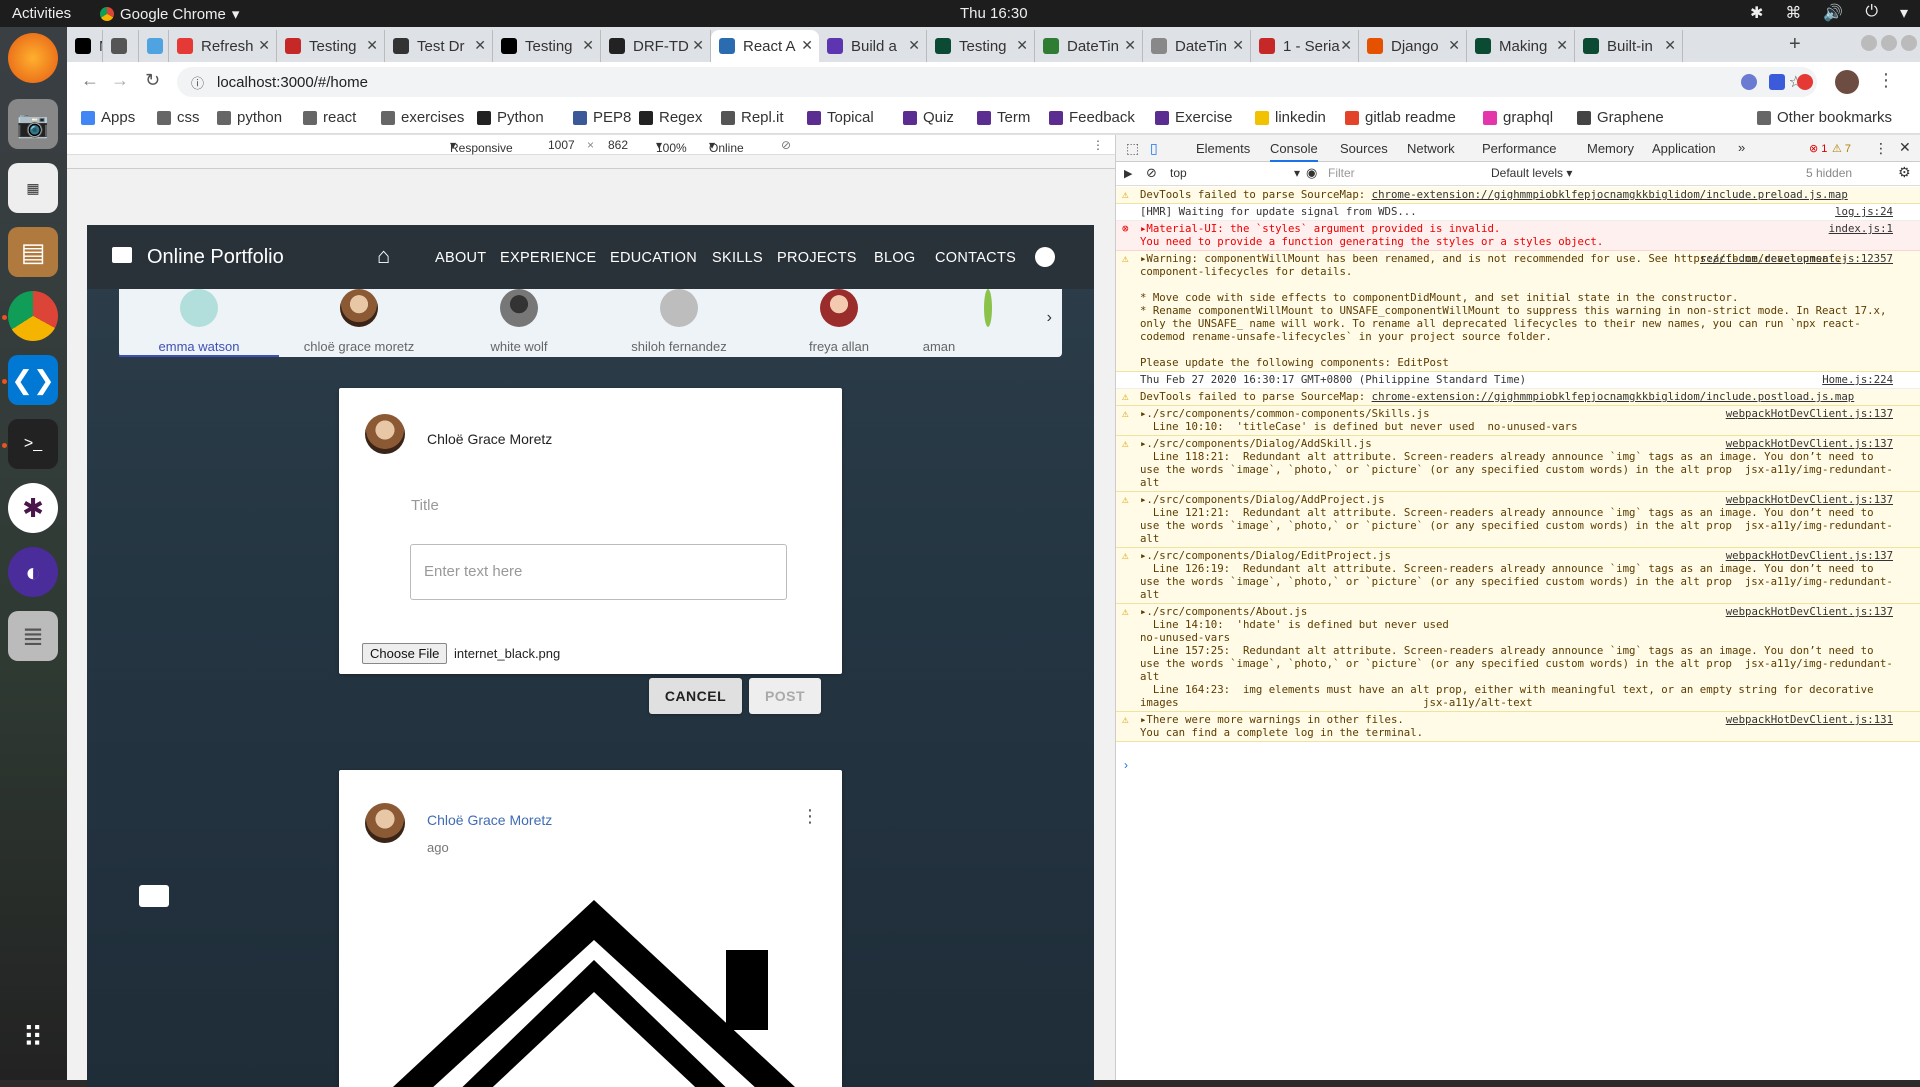 The width and height of the screenshot is (1920, 1087). What do you see at coordinates (1756, 13) in the screenshot?
I see `slack-tray-icon: ✱` at bounding box center [1756, 13].